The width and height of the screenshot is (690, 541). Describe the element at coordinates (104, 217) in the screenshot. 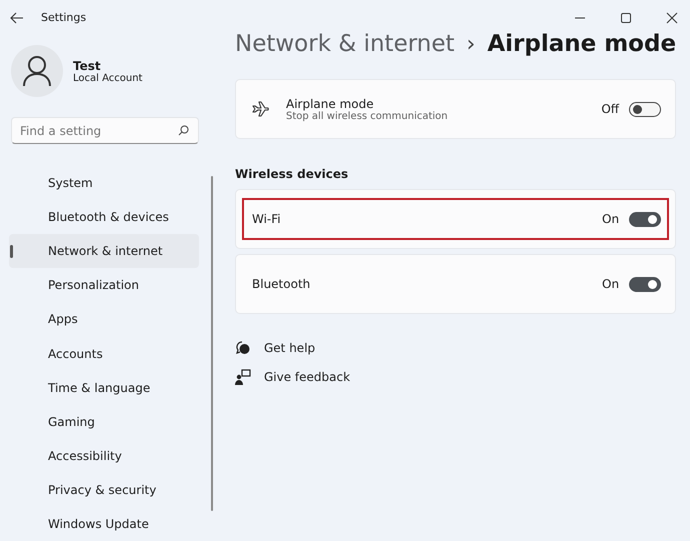

I see `sidebar-item: Bluetooth & devices` at that location.